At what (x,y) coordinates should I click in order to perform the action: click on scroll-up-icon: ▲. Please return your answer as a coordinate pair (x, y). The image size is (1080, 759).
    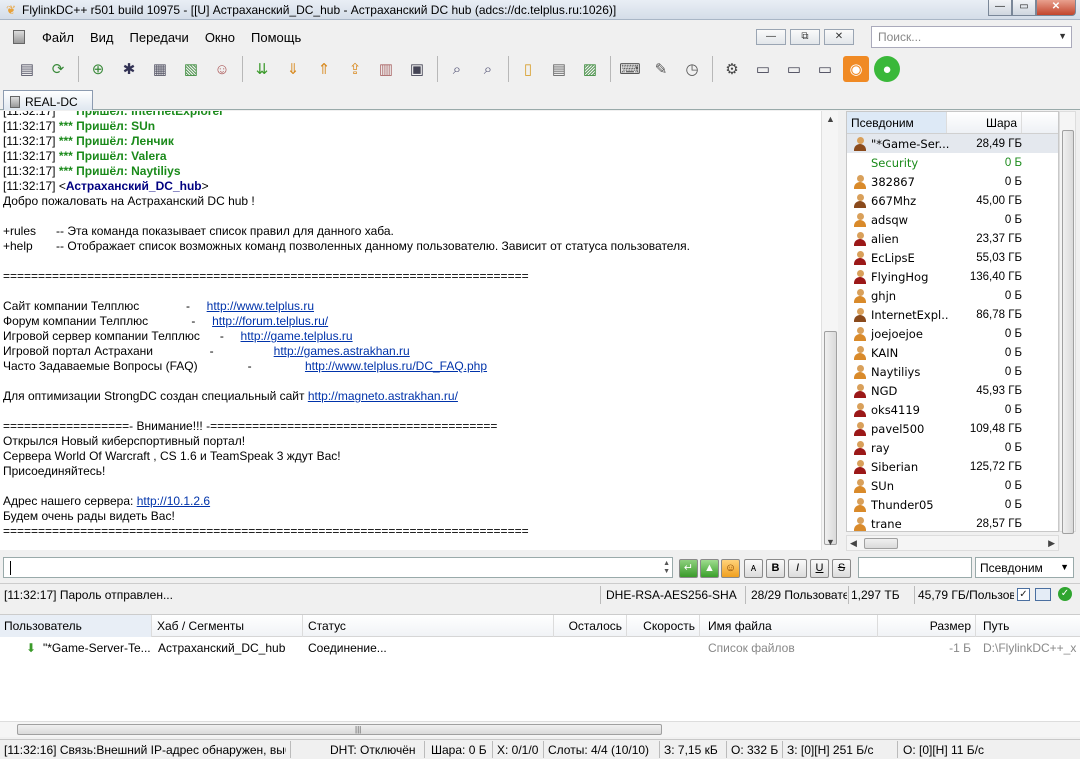
    Looking at the image, I should click on (830, 119).